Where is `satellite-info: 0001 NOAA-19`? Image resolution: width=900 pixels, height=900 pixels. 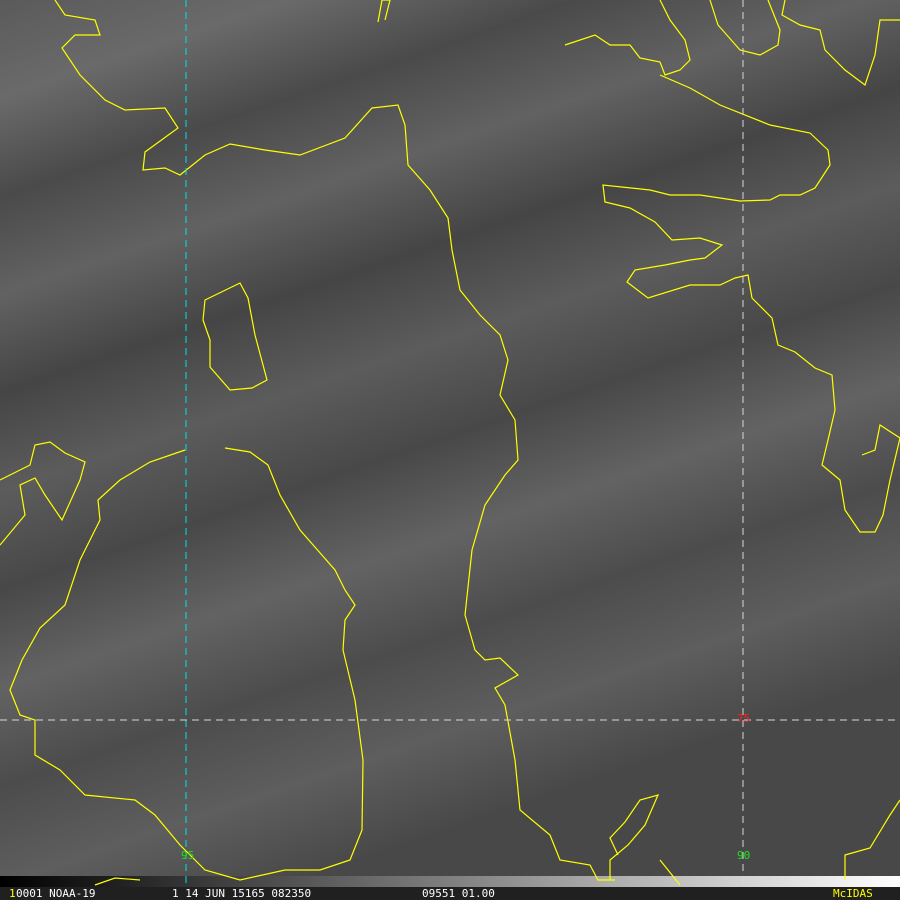 satellite-info: 0001 NOAA-19 is located at coordinates (56, 893).